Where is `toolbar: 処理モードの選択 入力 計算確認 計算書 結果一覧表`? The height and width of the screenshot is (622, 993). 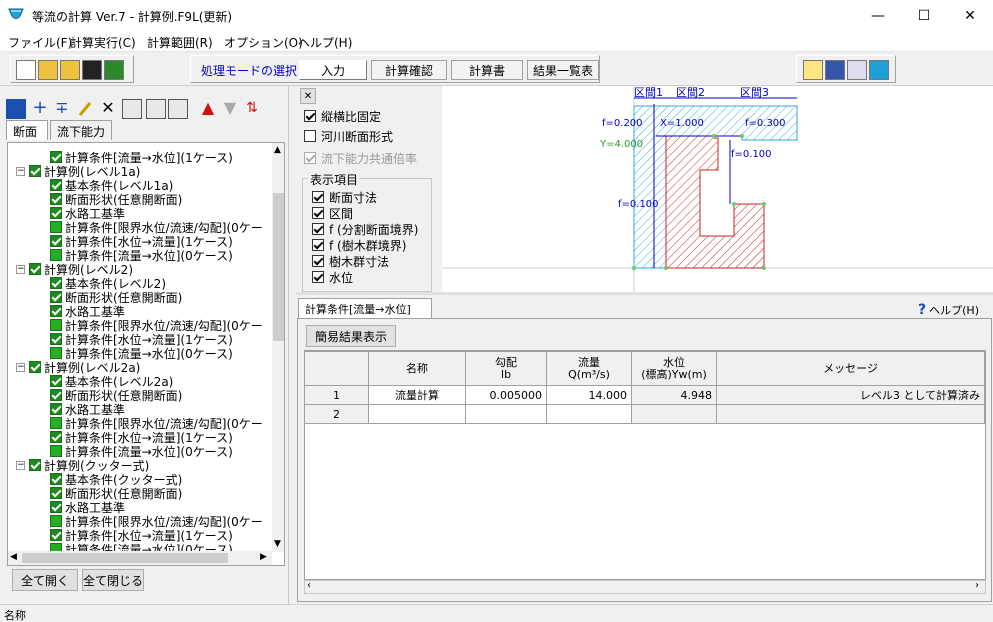
toolbar: 処理モードの選択 入力 計算確認 計算書 結果一覧表 is located at coordinates (496, 69).